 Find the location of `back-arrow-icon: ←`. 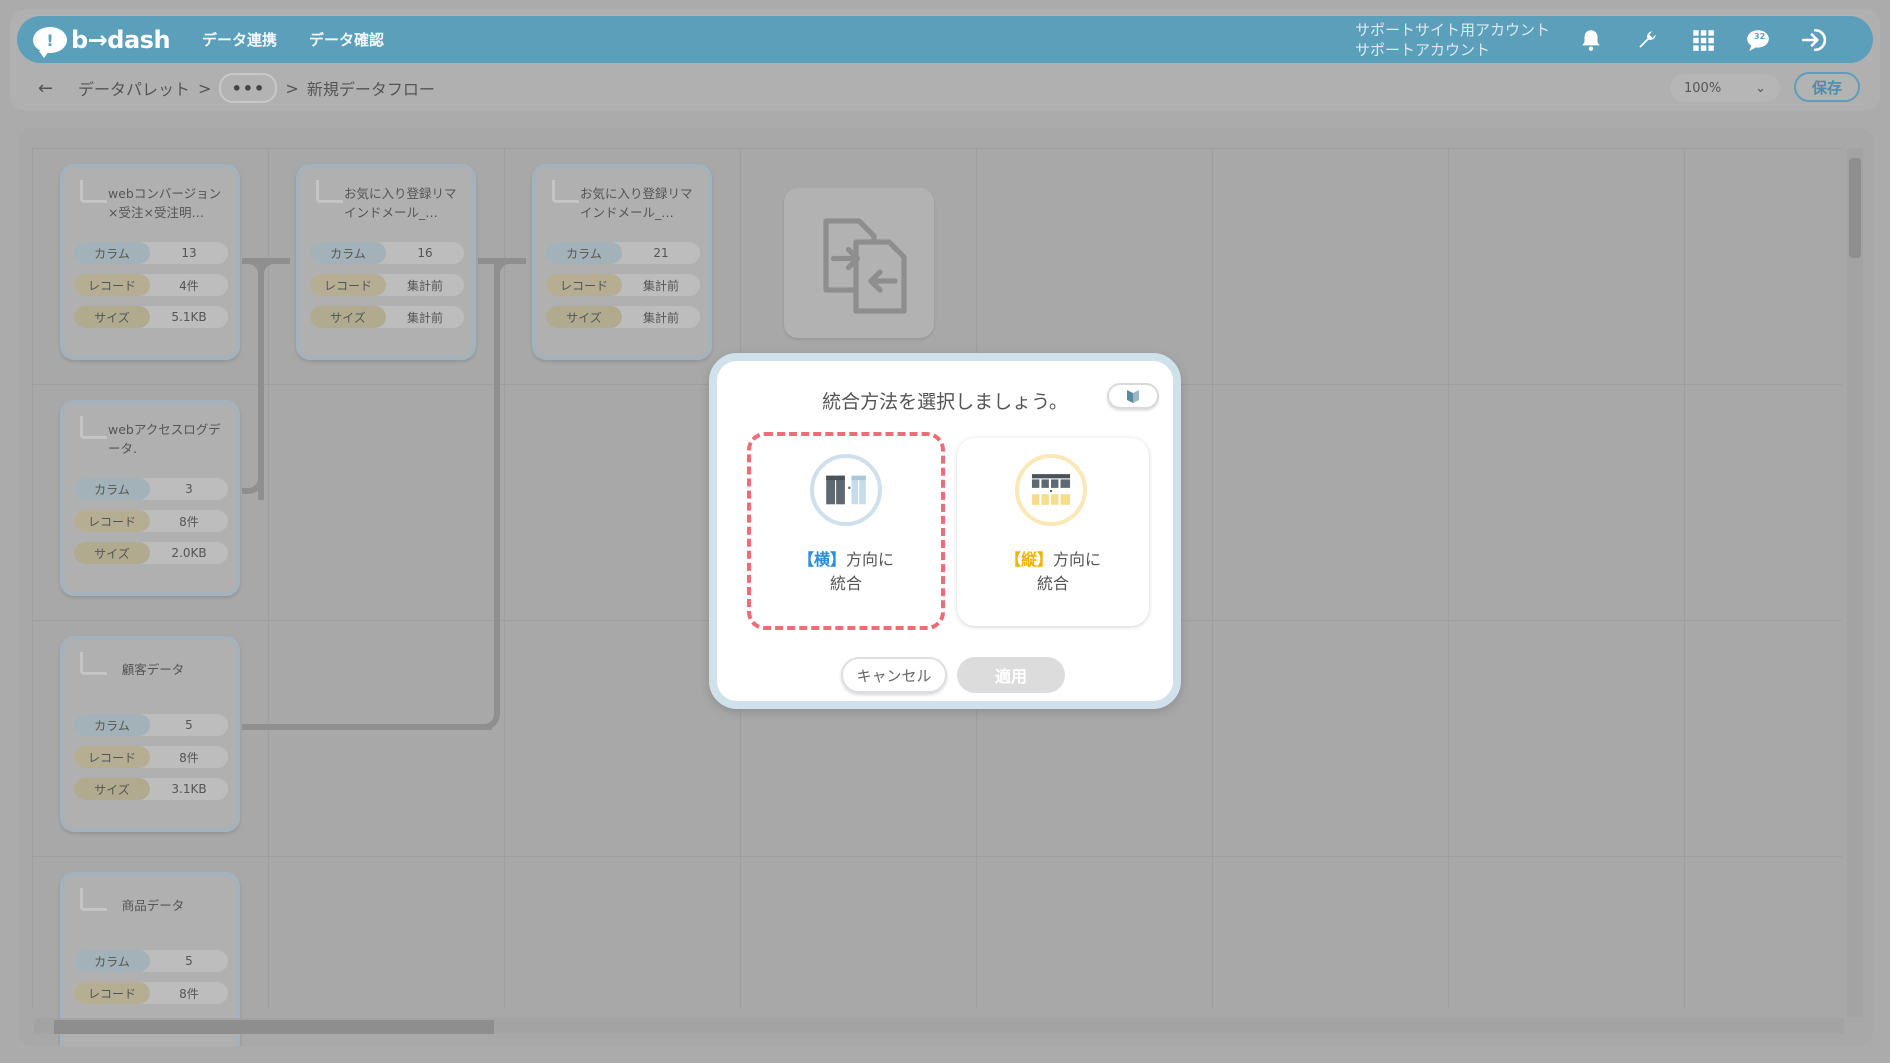

back-arrow-icon: ← is located at coordinates (48, 88).